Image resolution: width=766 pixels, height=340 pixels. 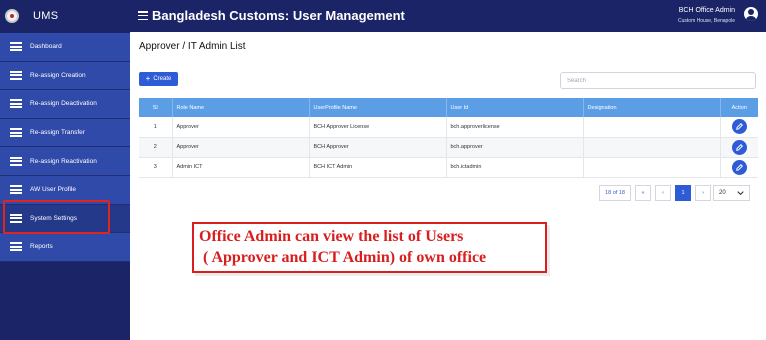 I want to click on column-header-action: Action, so click(x=739, y=107).